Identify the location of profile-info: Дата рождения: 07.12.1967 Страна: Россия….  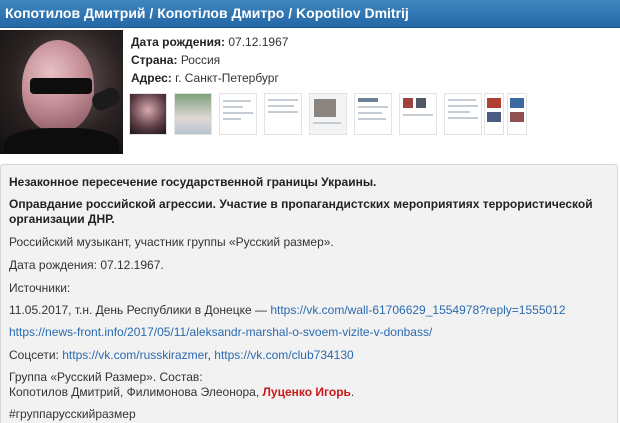
(209, 60).